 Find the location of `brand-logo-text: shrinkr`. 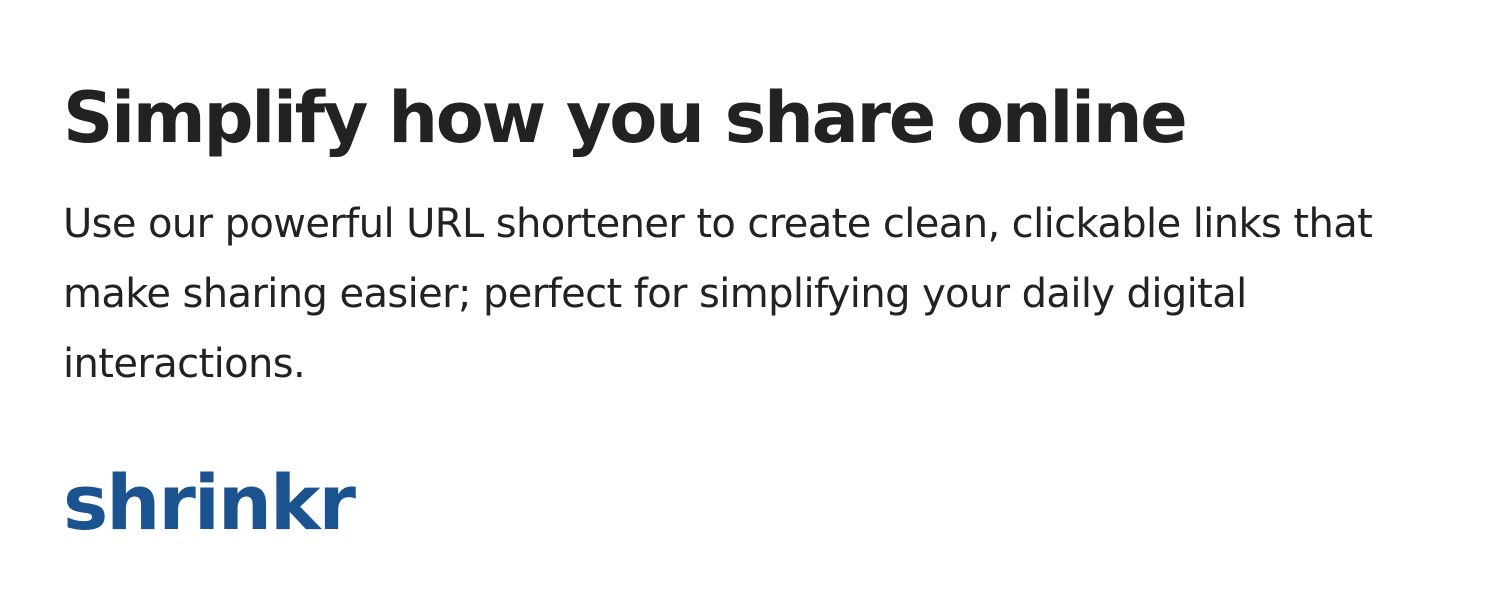

brand-logo-text: shrinkr is located at coordinates (209, 502).